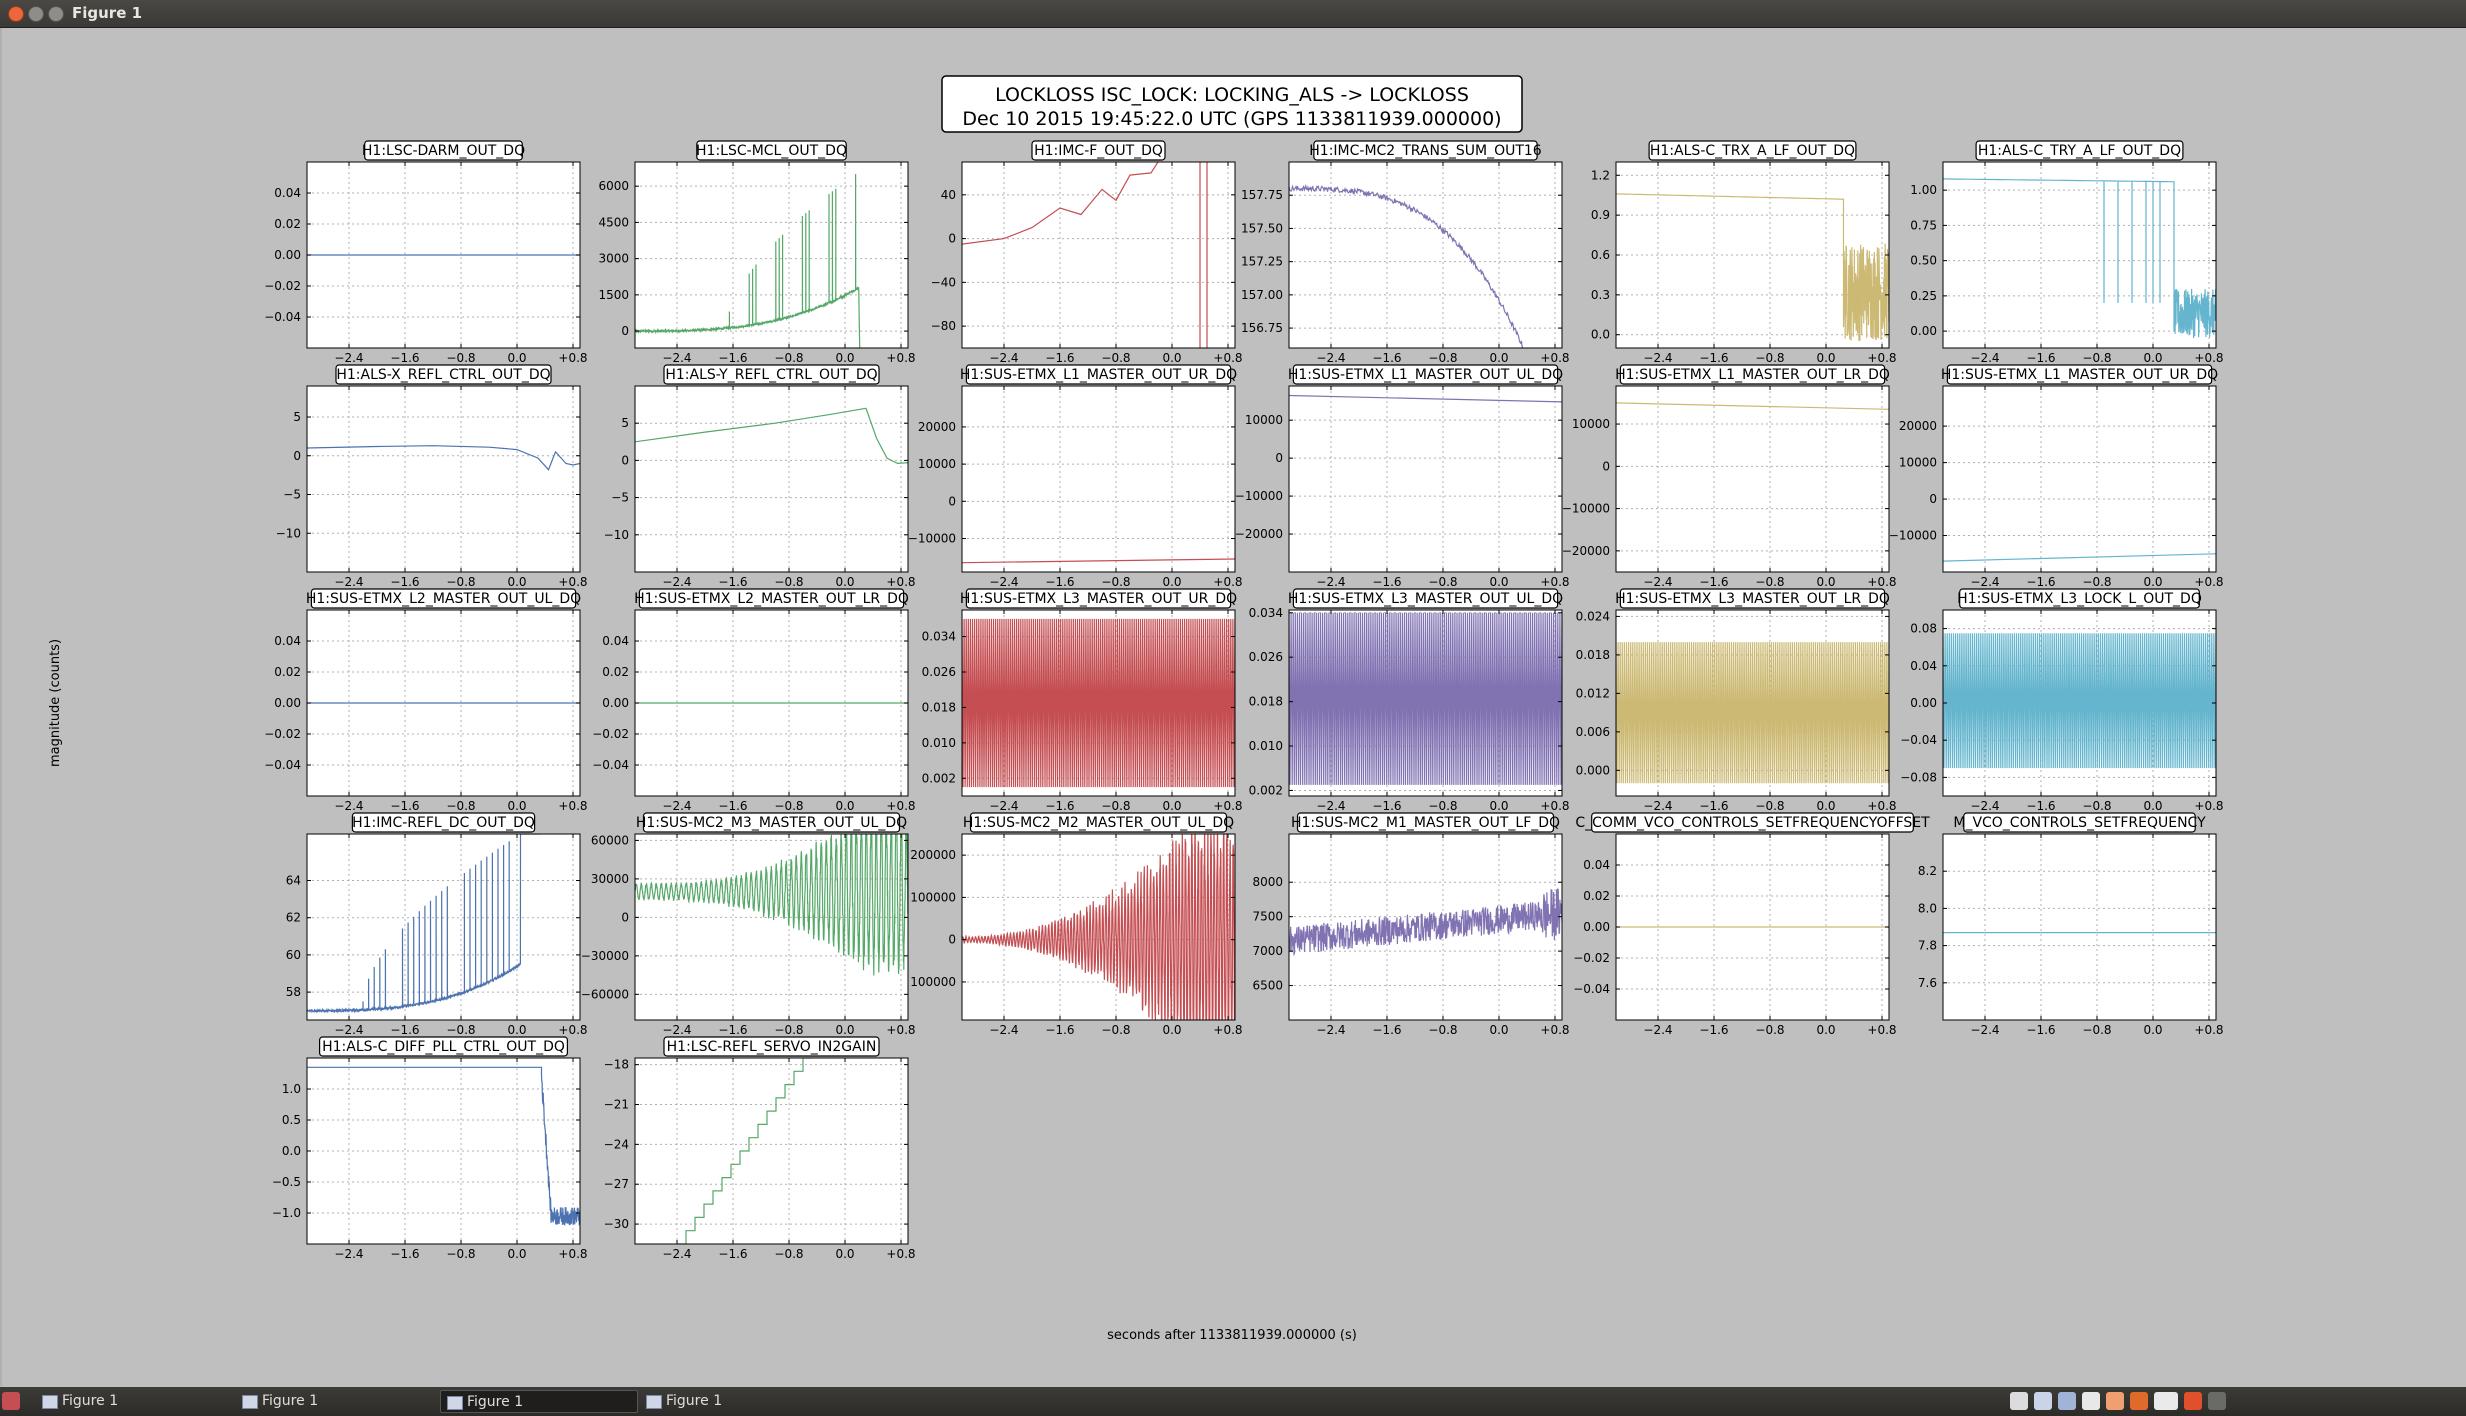 The height and width of the screenshot is (1416, 2466). I want to click on y-tick-label: −0.04, so click(282, 765).